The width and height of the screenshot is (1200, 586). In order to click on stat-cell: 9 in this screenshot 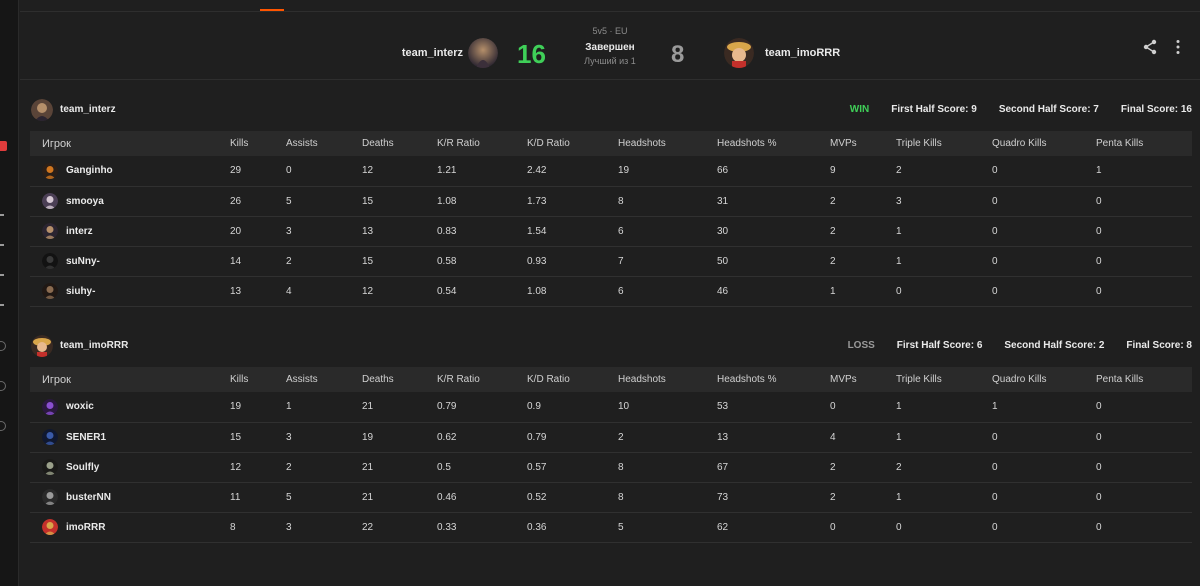, I will do `click(863, 171)`.